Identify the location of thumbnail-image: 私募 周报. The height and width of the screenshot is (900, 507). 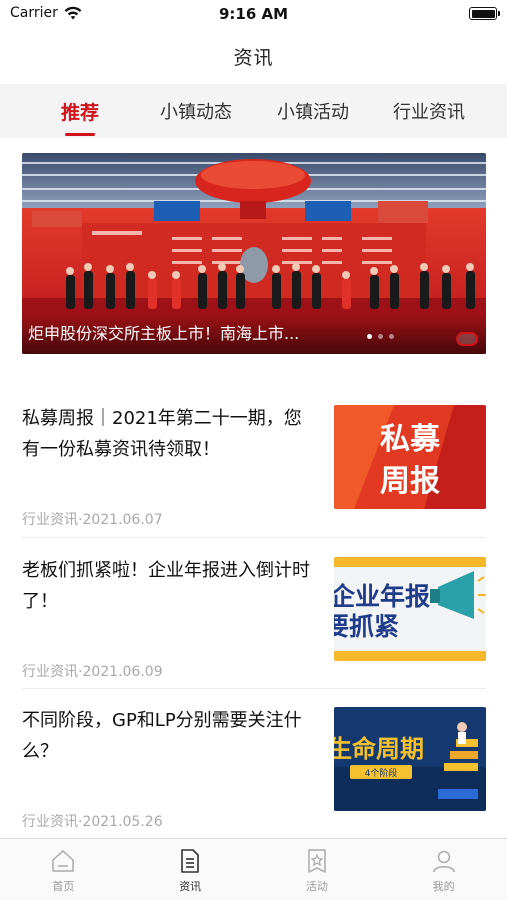
(410, 457).